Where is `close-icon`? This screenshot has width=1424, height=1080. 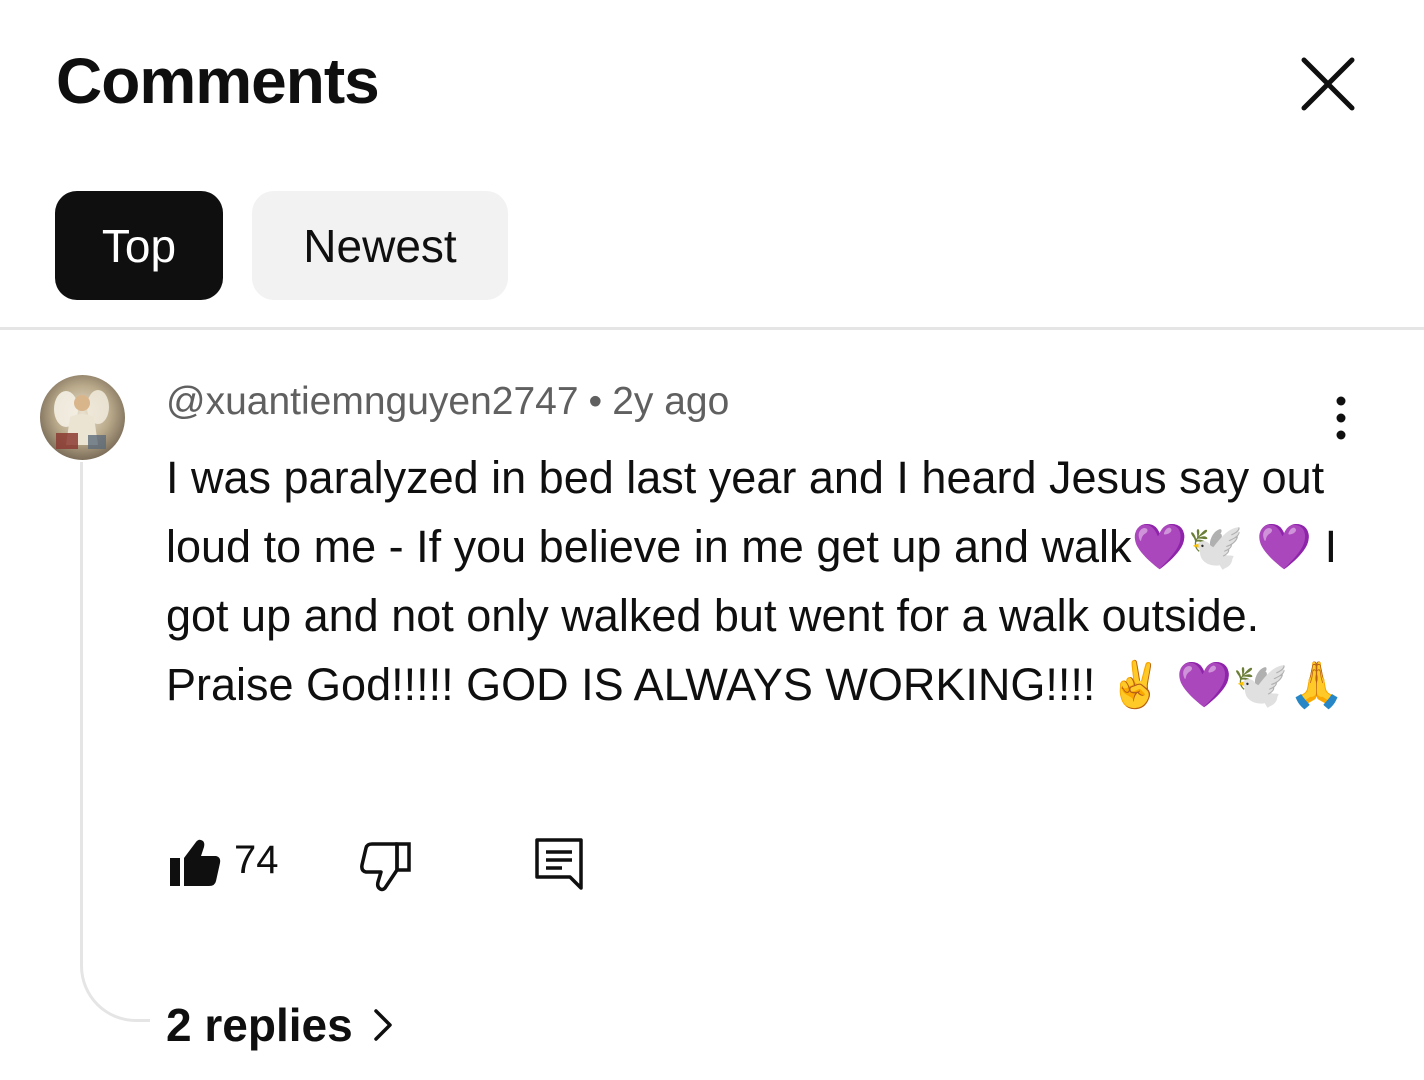
close-icon is located at coordinates (1328, 84).